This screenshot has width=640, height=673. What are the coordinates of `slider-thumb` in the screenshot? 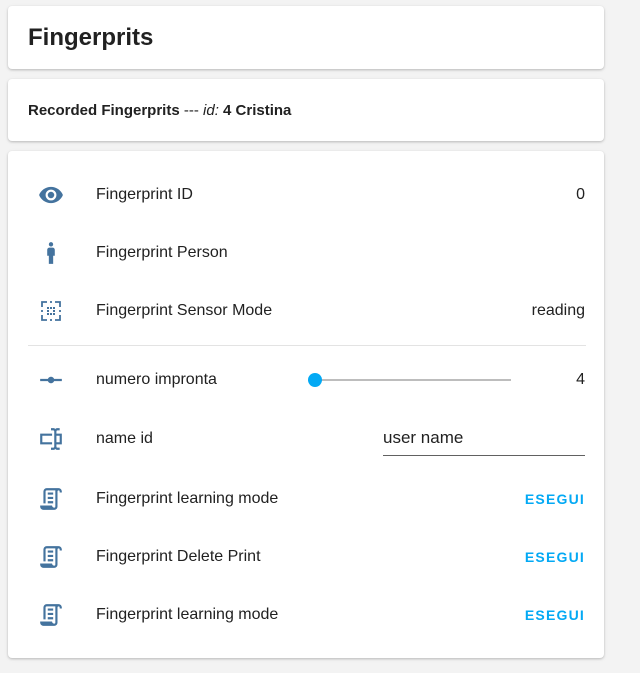 It's located at (315, 380).